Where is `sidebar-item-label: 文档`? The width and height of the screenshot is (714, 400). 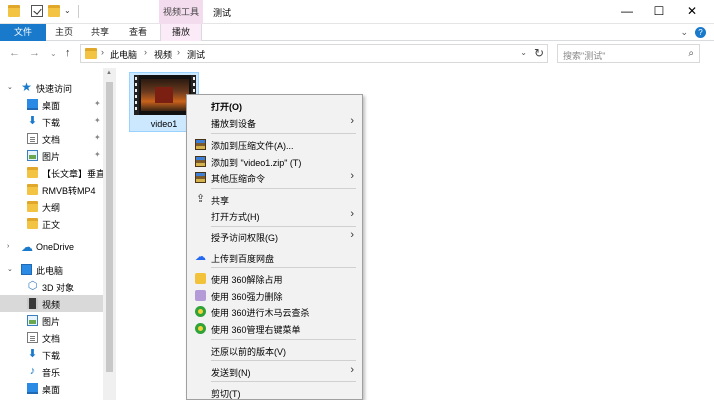
sidebar-item-label: 文档 is located at coordinates (51, 140).